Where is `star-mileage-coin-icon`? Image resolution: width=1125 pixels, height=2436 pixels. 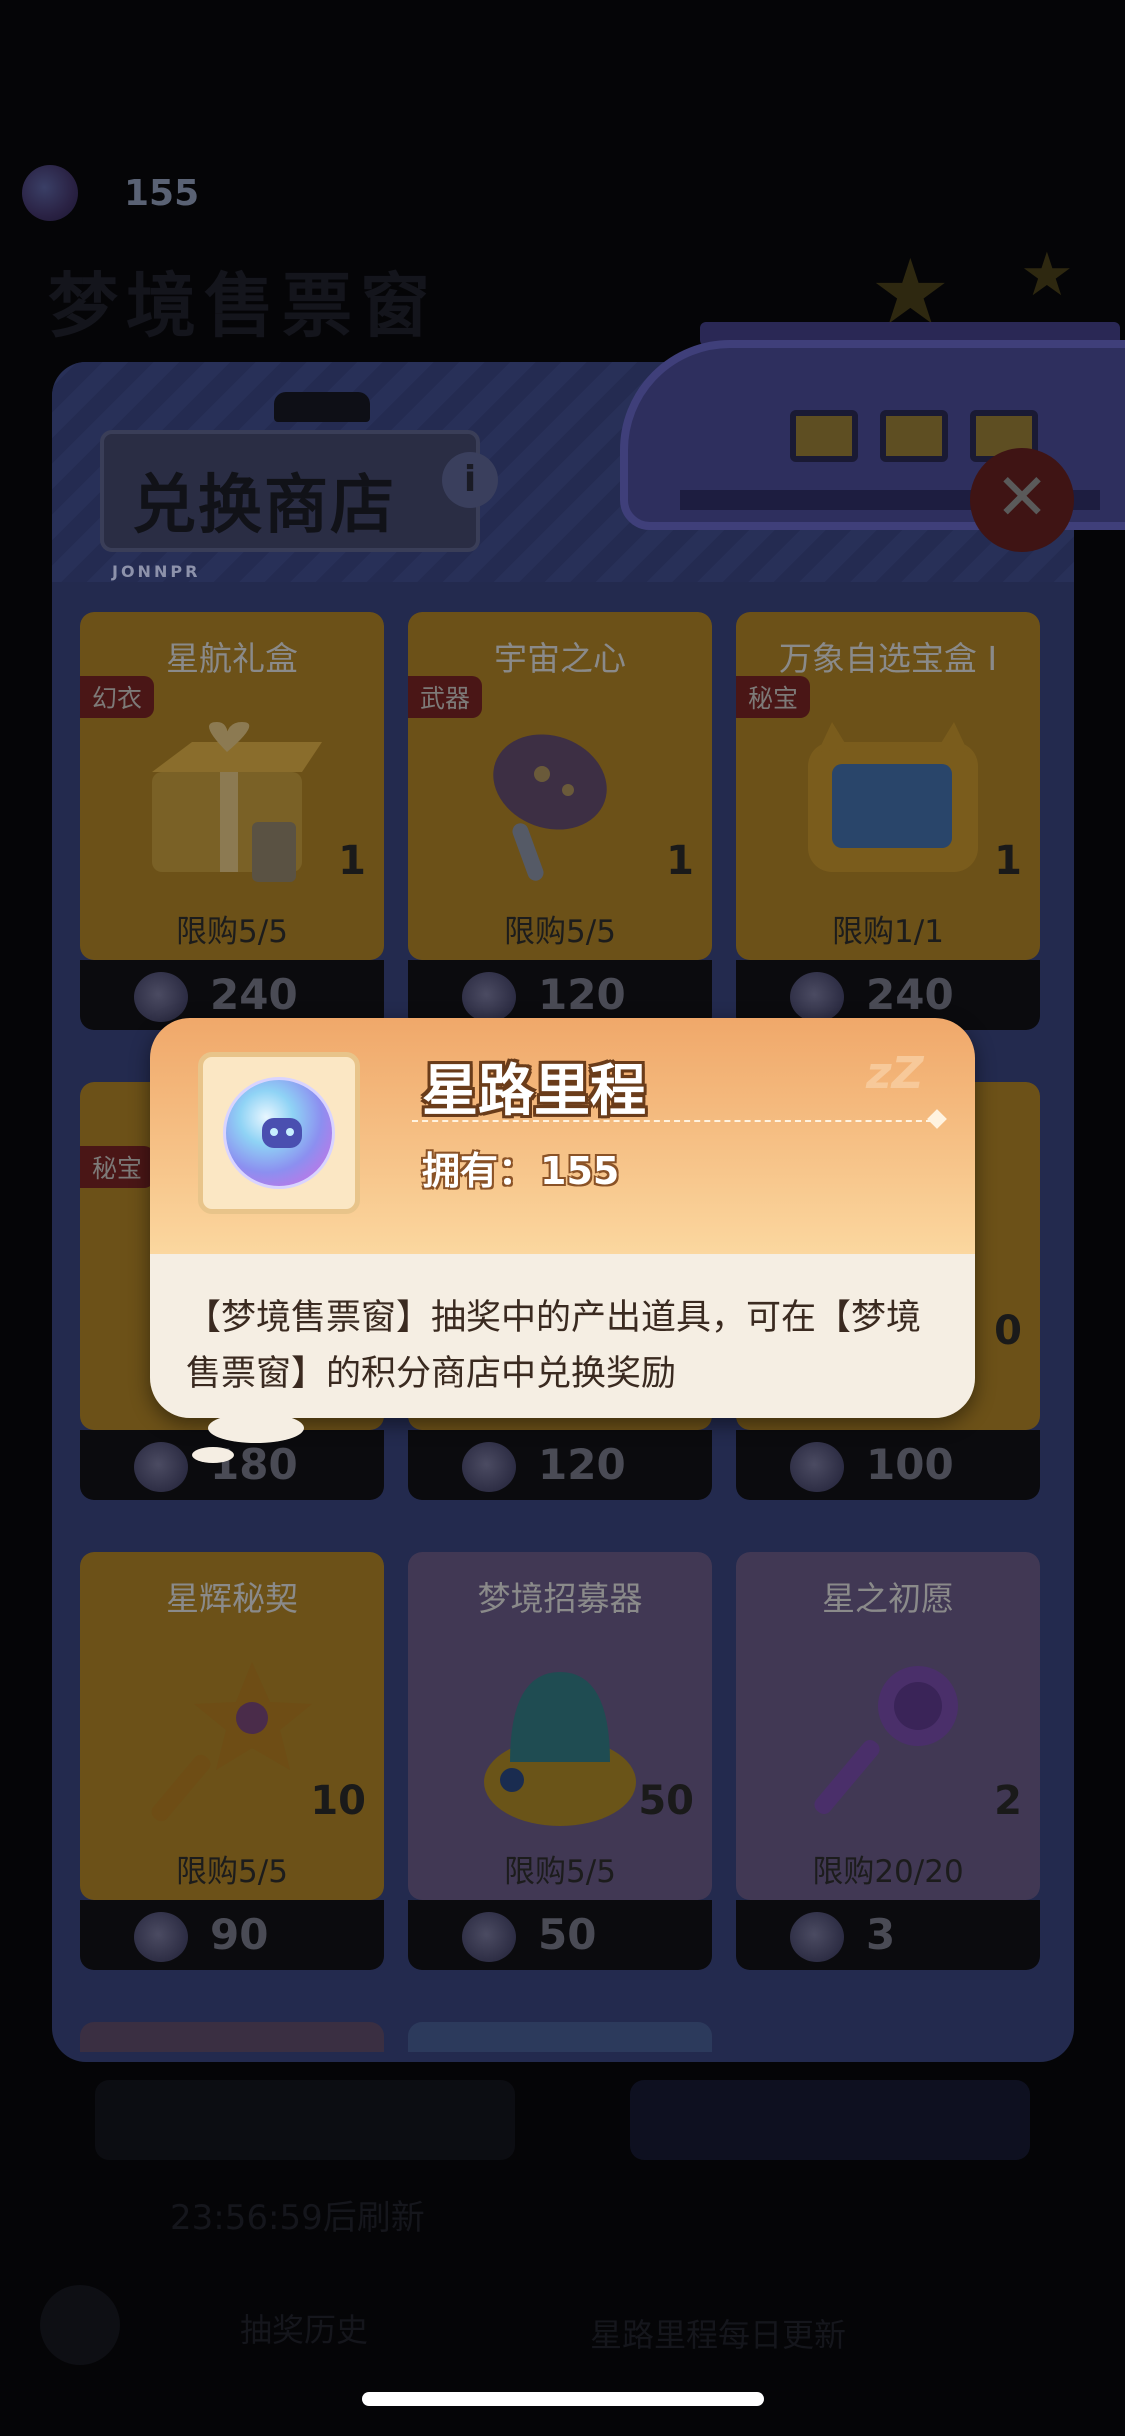 star-mileage-coin-icon is located at coordinates (279, 1133).